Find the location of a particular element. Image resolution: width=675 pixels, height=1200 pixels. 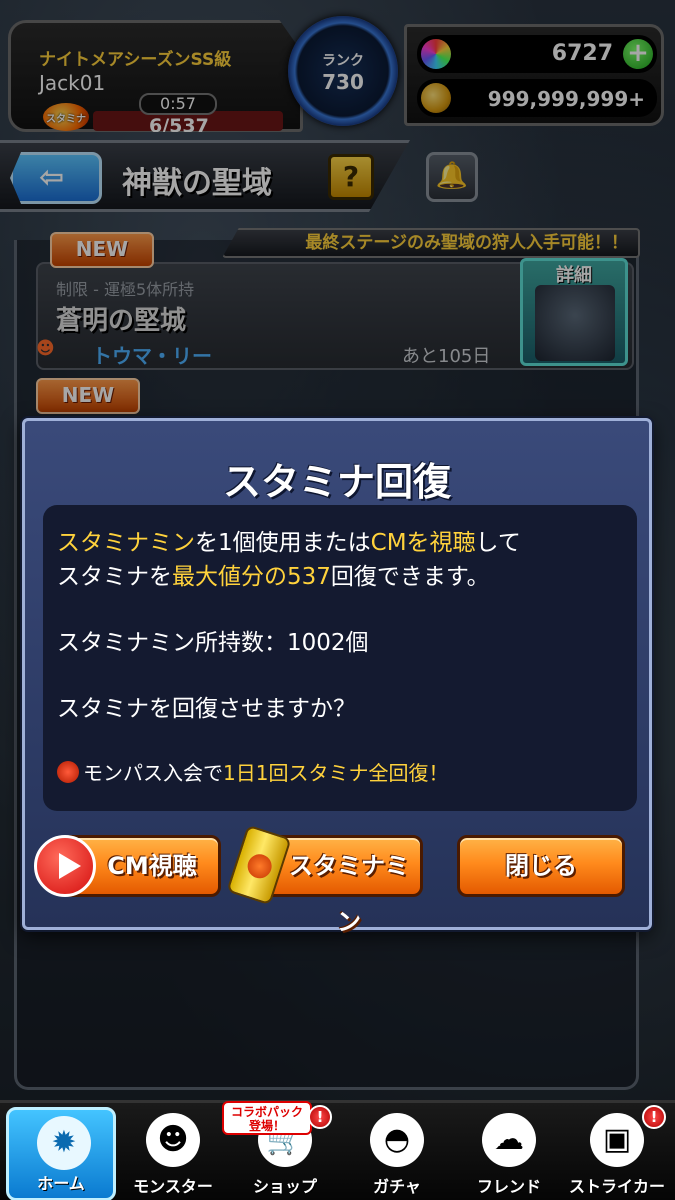

play-icon is located at coordinates (65, 866).